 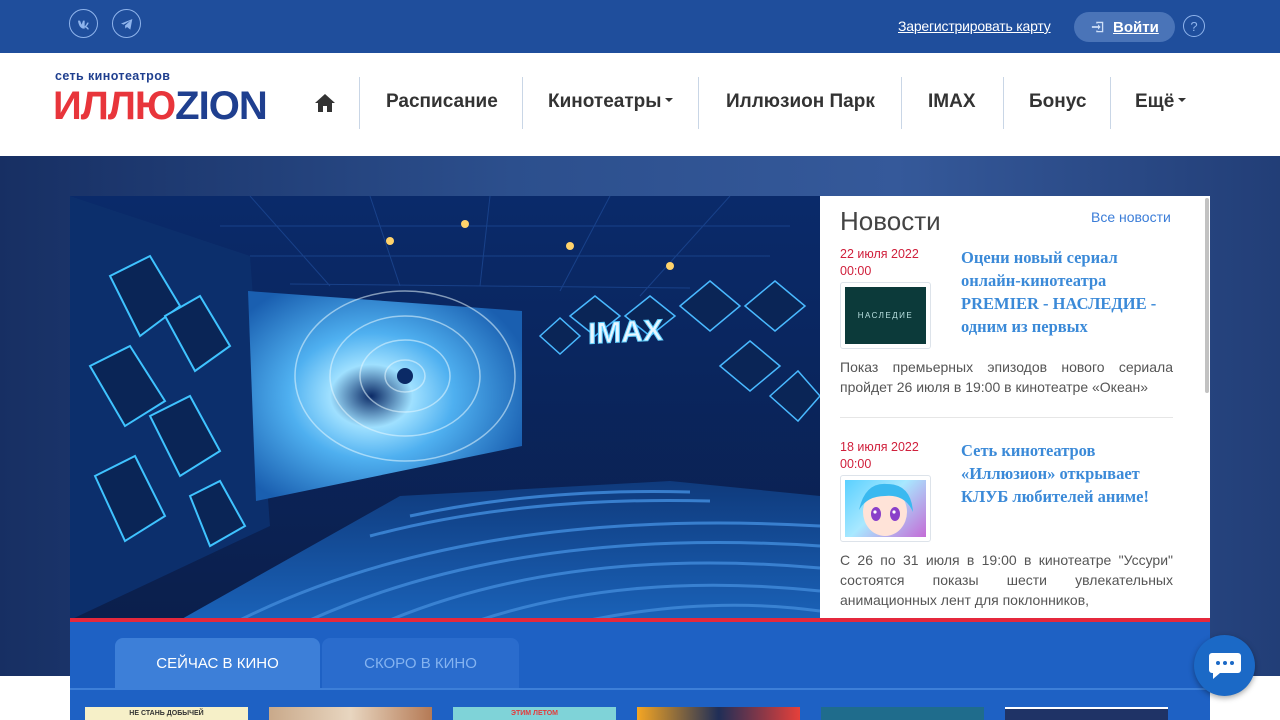 What do you see at coordinates (1194, 26) in the screenshot?
I see `help-icon: ?` at bounding box center [1194, 26].